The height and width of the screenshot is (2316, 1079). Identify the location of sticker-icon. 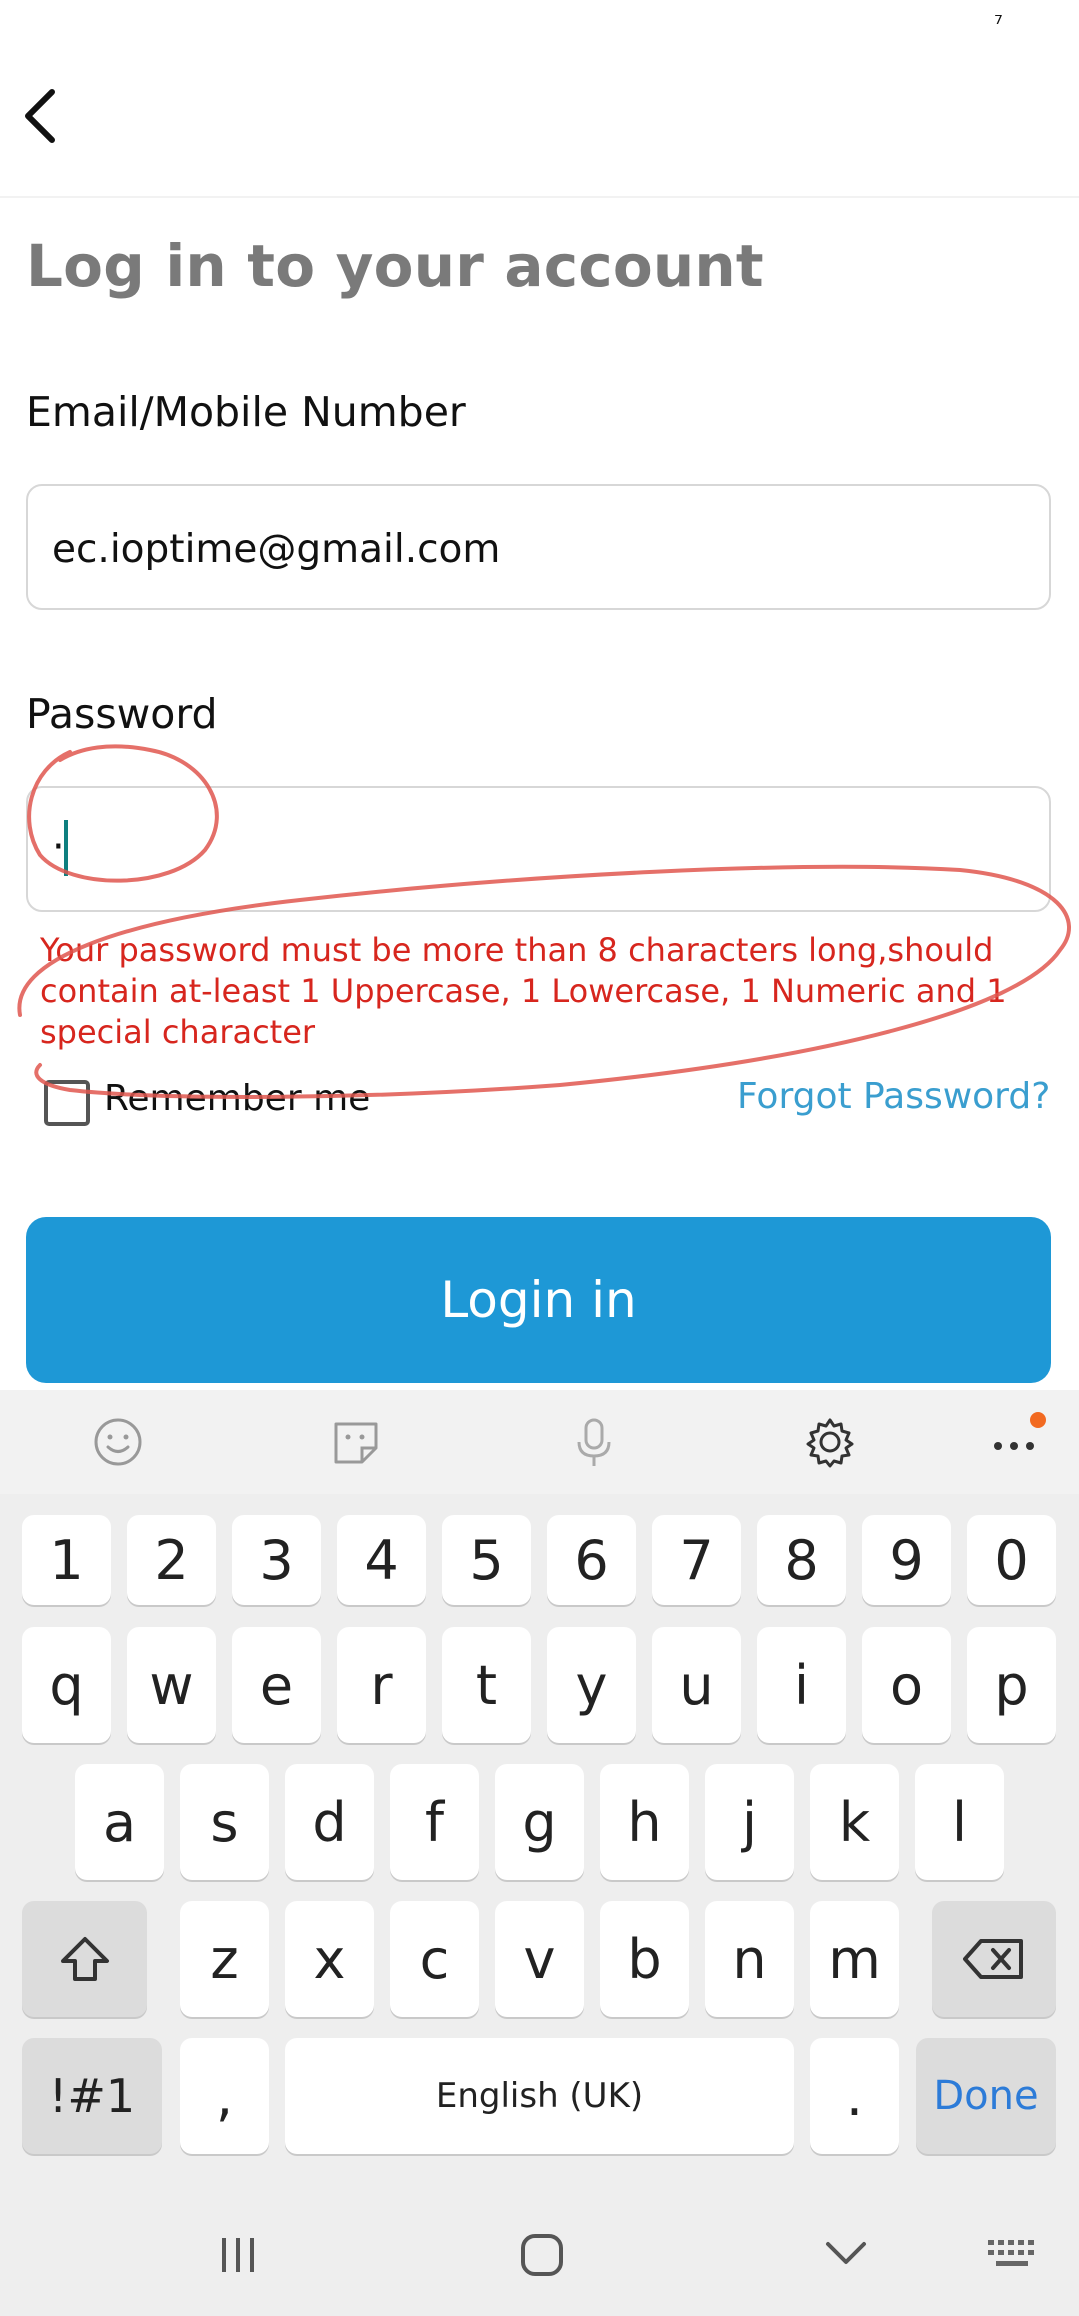
(356, 1442).